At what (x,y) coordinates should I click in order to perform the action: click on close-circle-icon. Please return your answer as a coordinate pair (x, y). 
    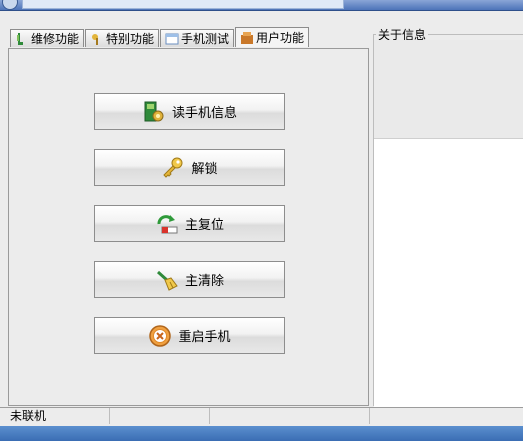
    Looking at the image, I should click on (160, 335).